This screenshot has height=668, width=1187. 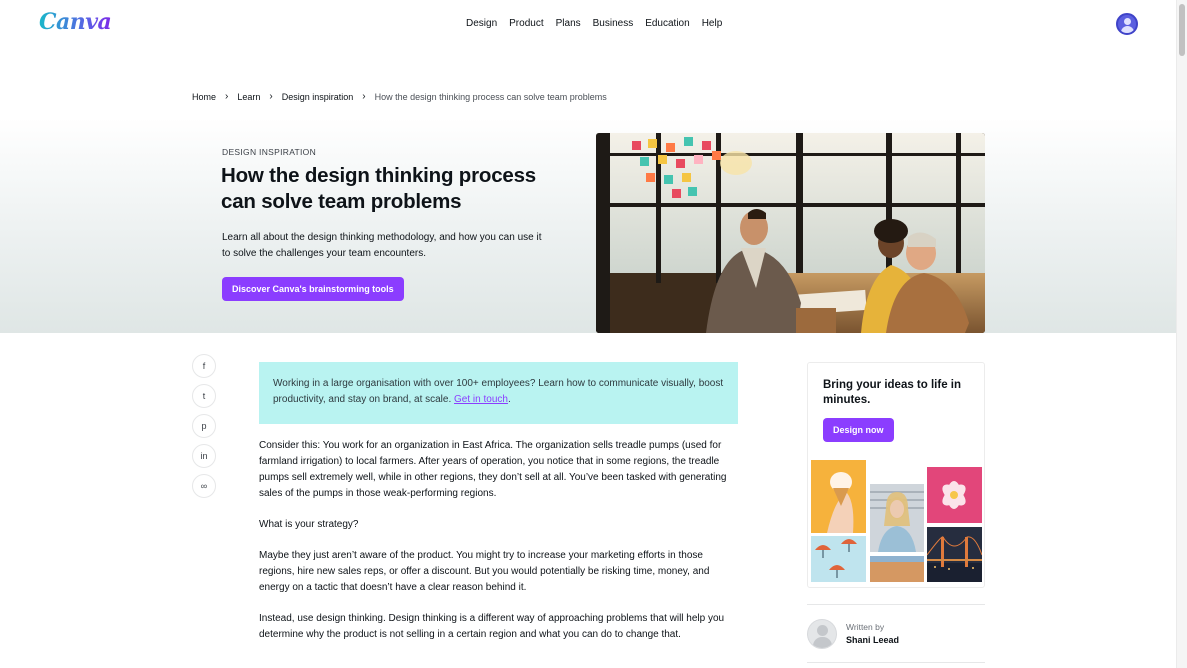 I want to click on written-by-label: Written by, so click(x=865, y=627).